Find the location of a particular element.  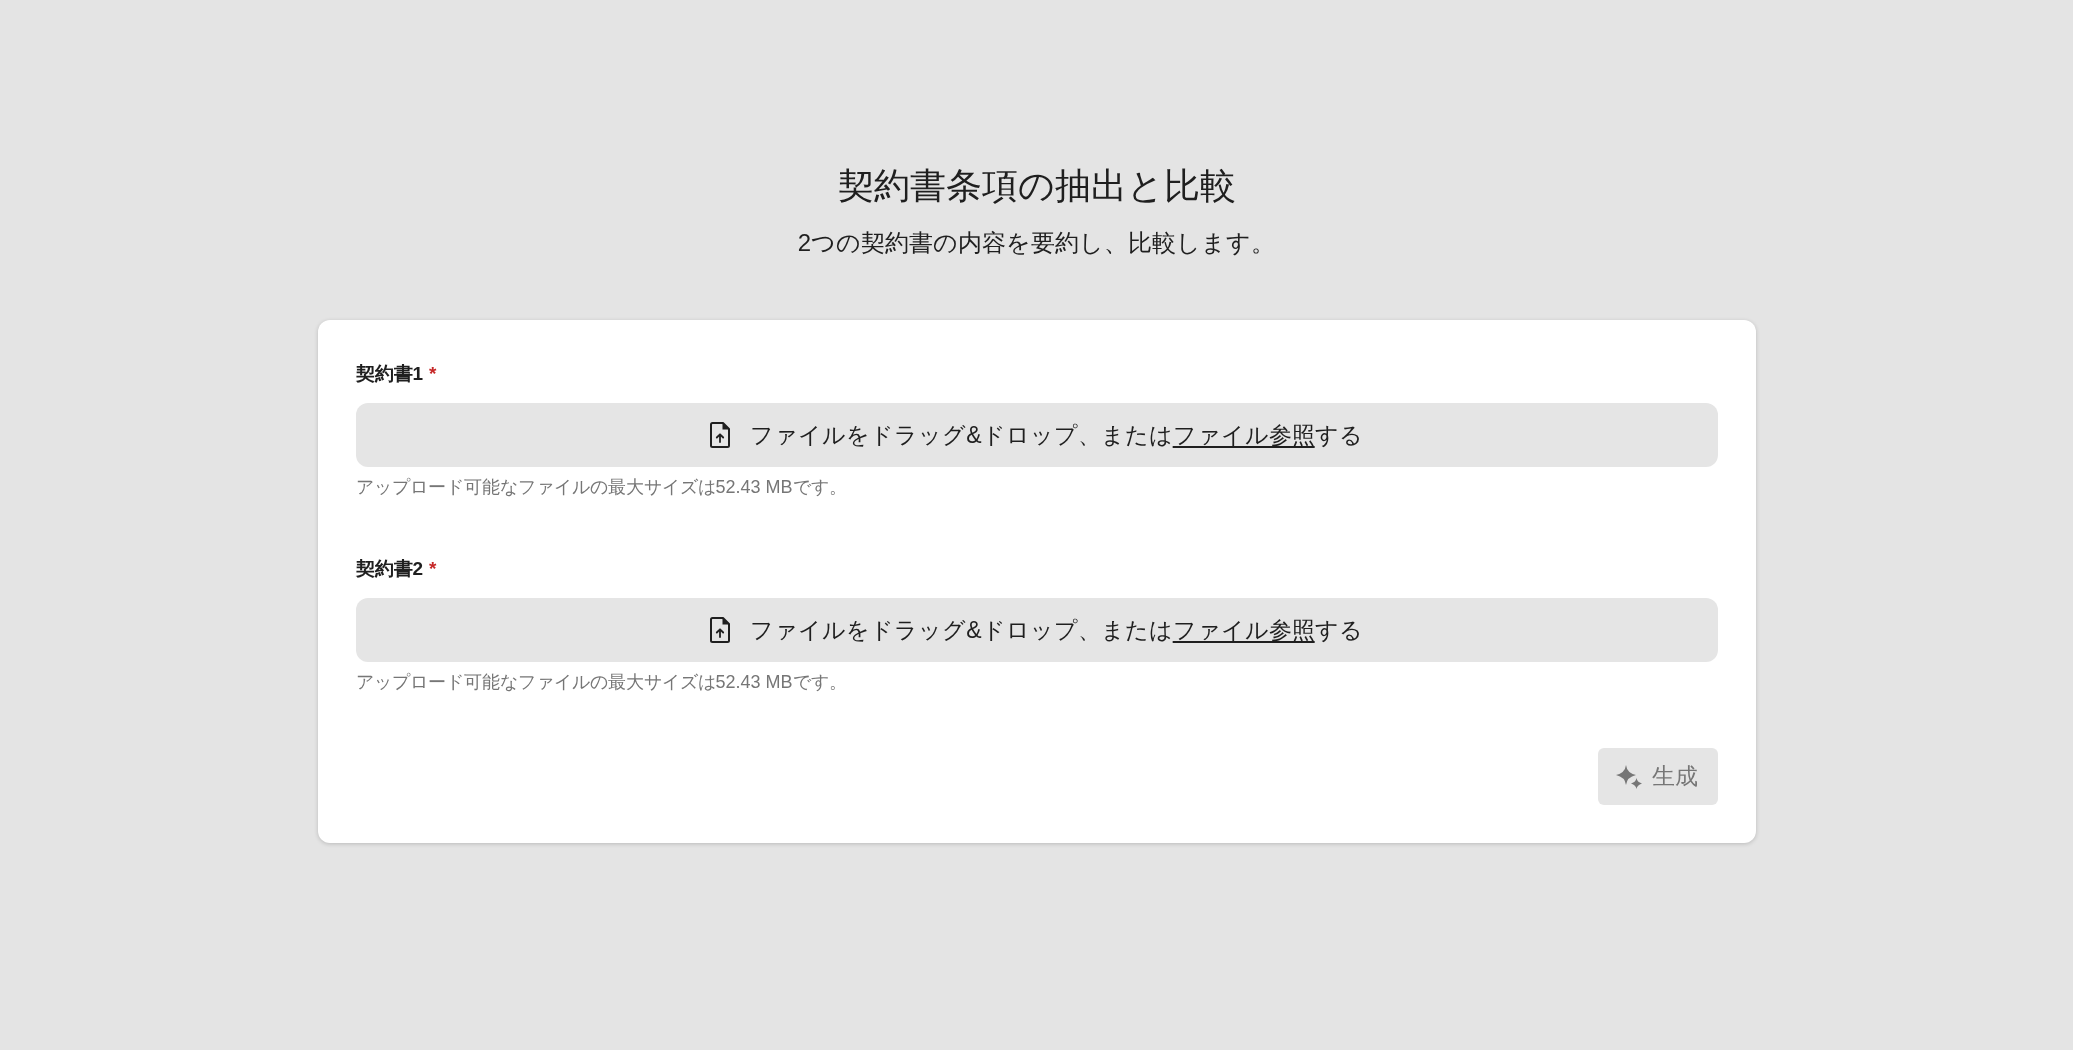

field-label: 契約書1 is located at coordinates (389, 374).